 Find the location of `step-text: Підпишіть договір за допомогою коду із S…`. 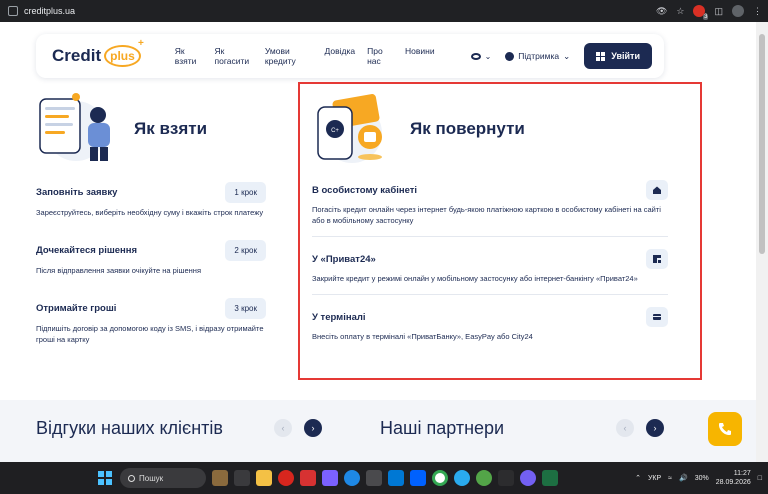

step-text: Підпишіть договір за допомогою коду із S… is located at coordinates (150, 334).